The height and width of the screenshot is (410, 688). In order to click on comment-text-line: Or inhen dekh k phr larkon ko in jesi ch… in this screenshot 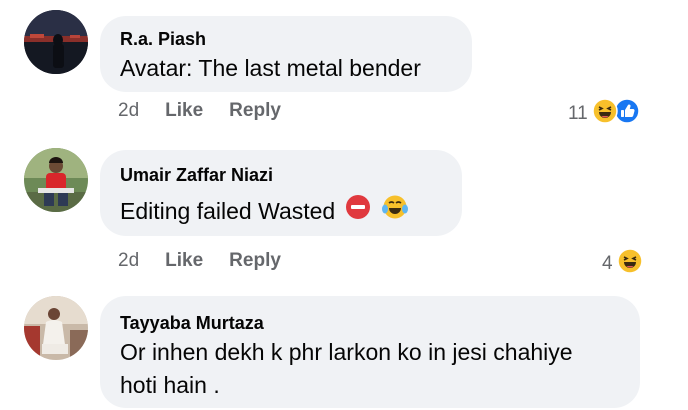, I will do `click(346, 352)`.